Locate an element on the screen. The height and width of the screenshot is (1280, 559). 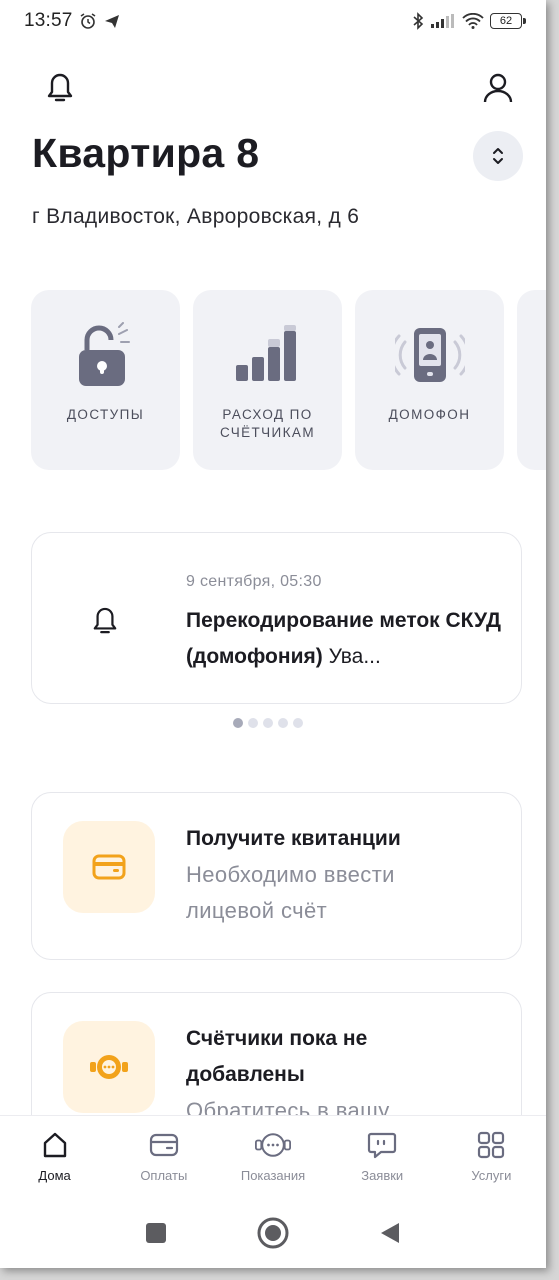
nav-requests: Заявки is located at coordinates (382, 1156).